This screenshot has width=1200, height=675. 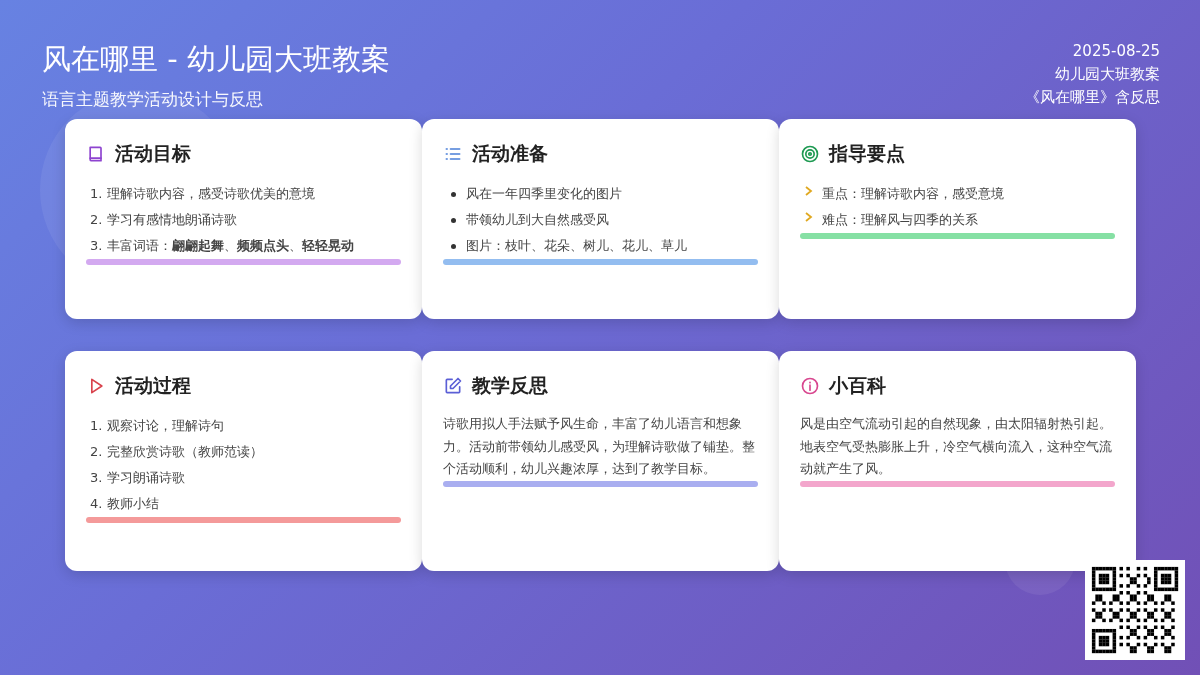 I want to click on card-title: 小百科, so click(x=857, y=385).